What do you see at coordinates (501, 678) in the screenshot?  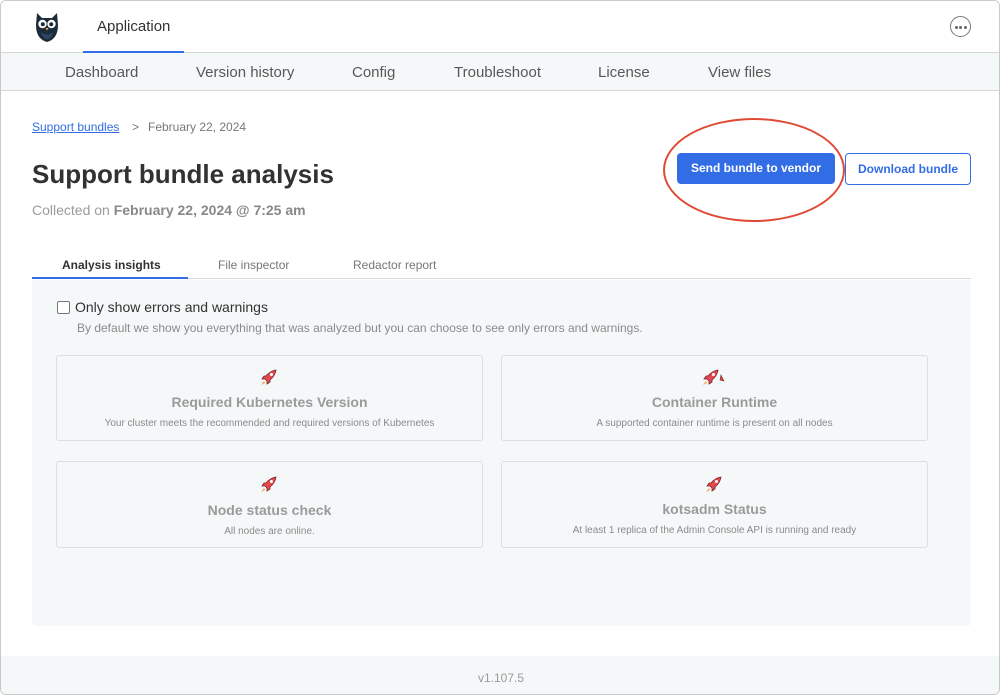 I see `version-label: v1.107.5` at bounding box center [501, 678].